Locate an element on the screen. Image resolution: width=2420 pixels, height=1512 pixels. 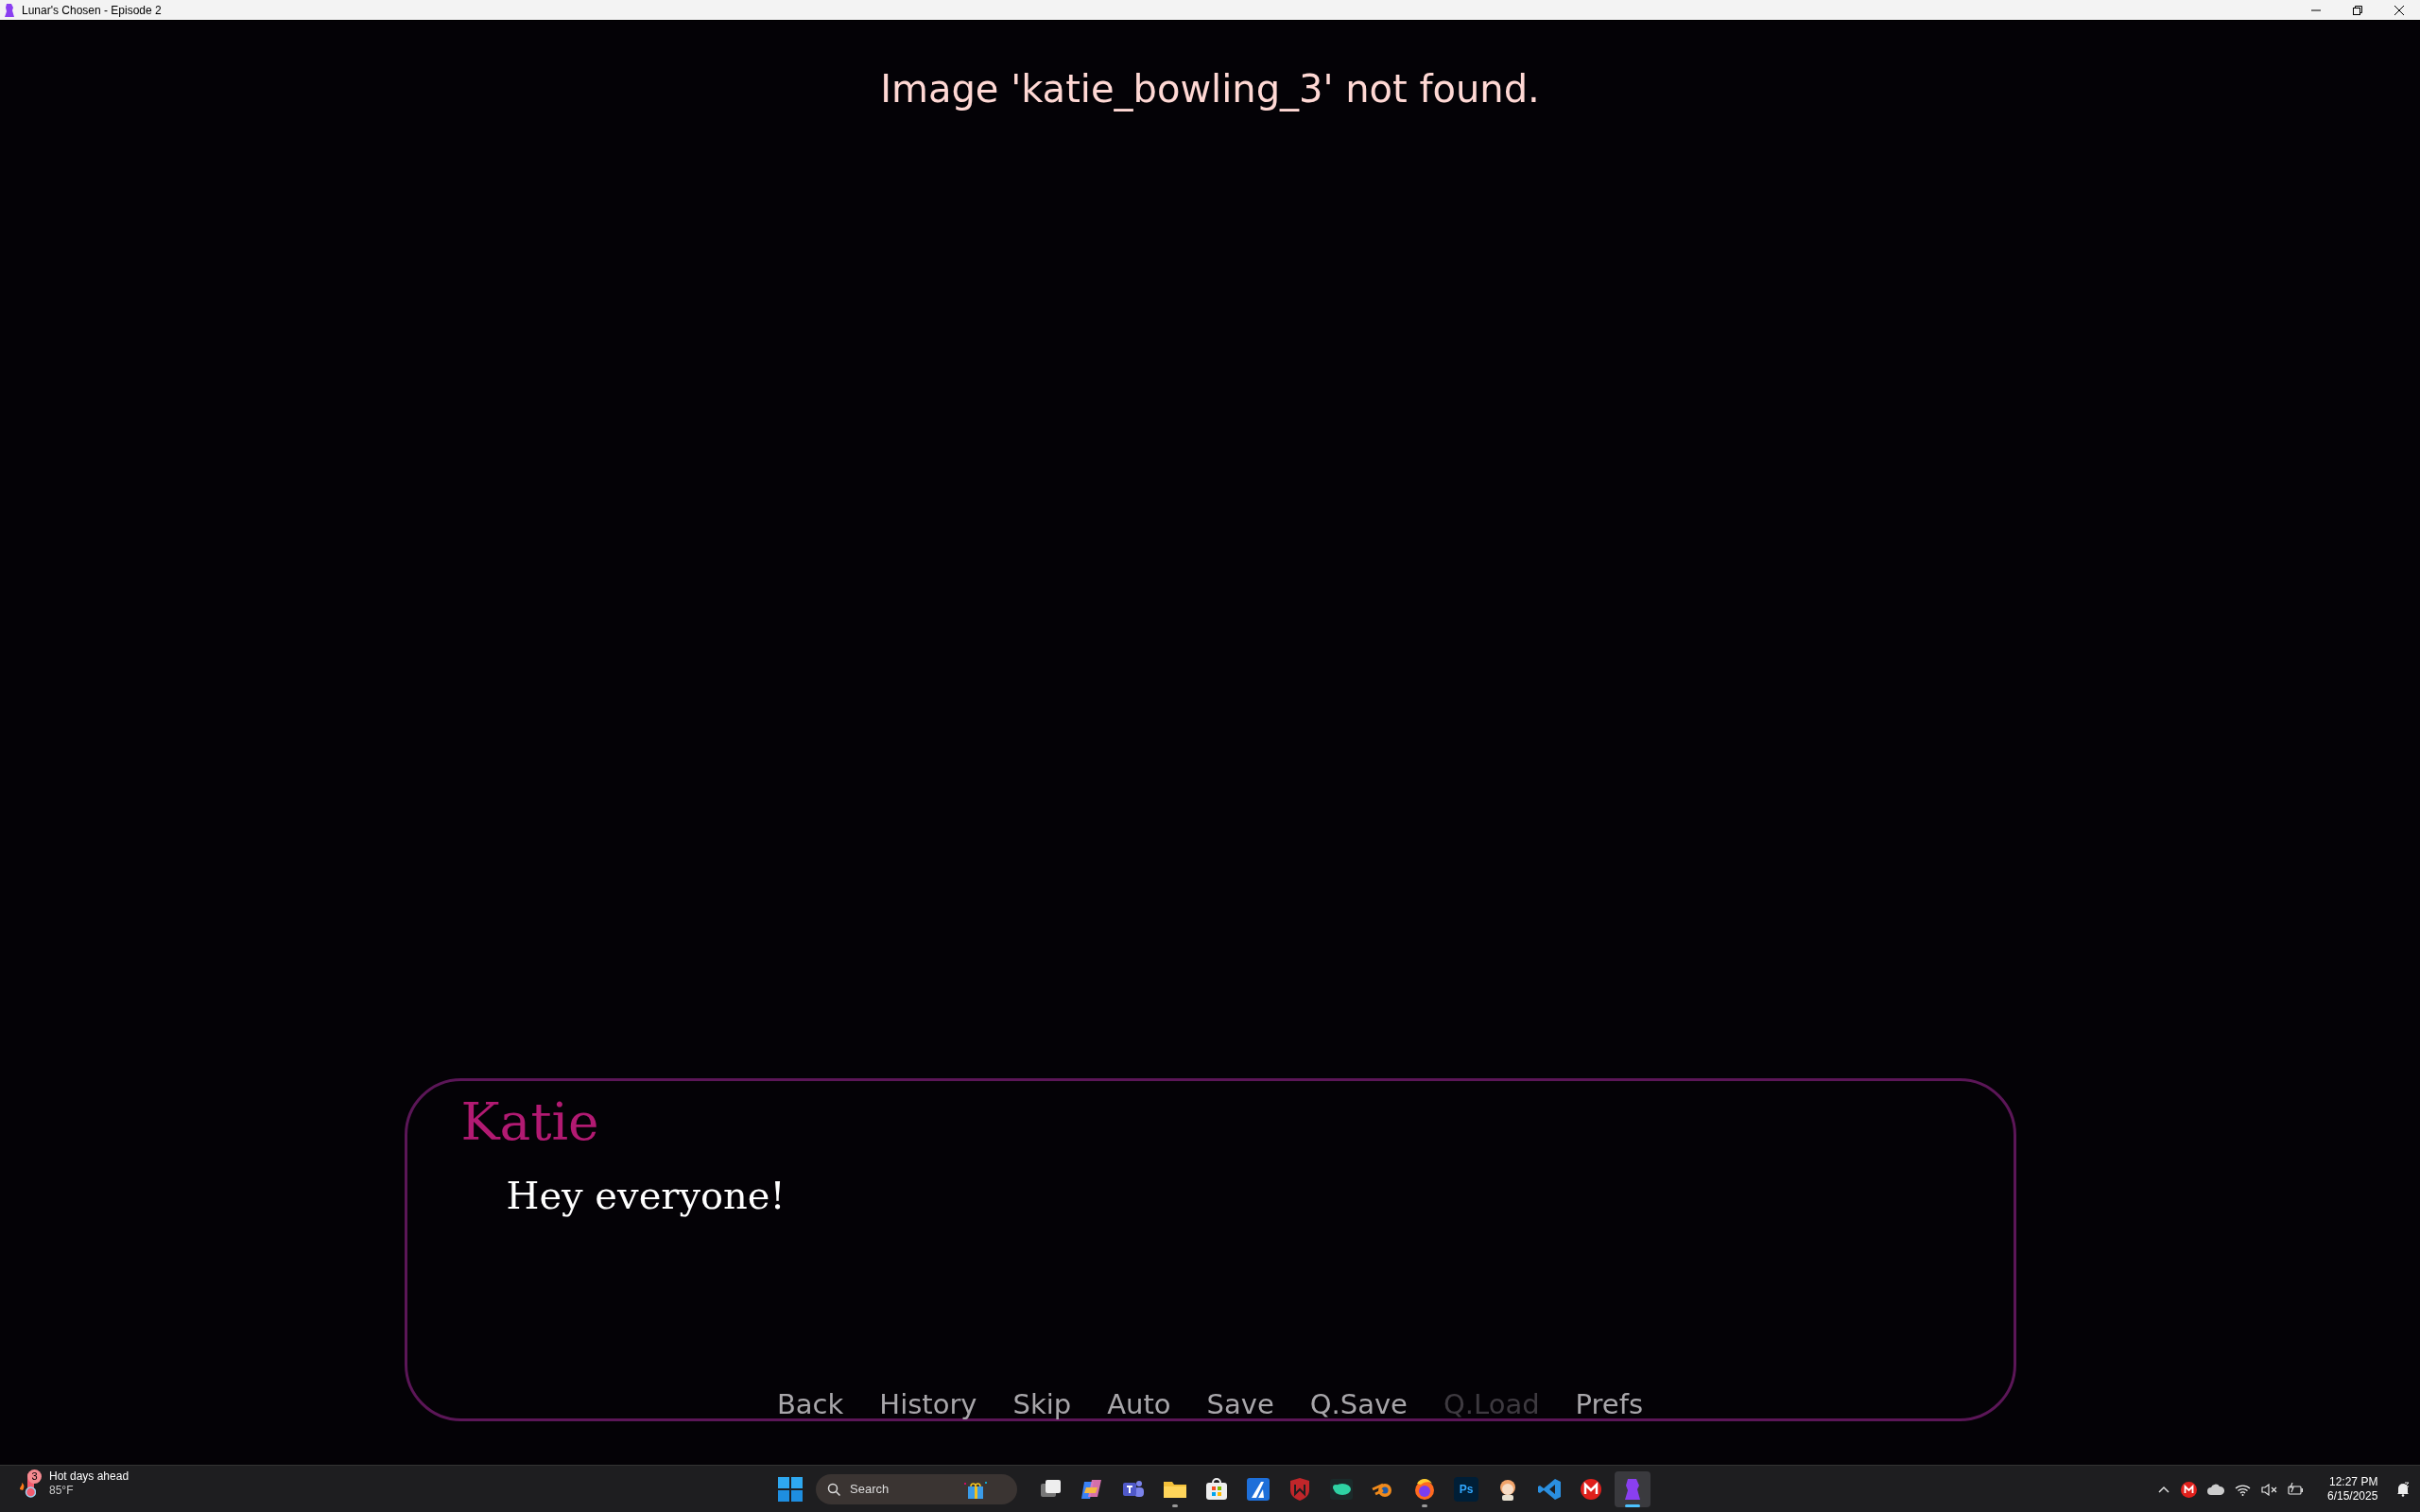
letter-a-tile-icon is located at coordinates (1258, 1489).